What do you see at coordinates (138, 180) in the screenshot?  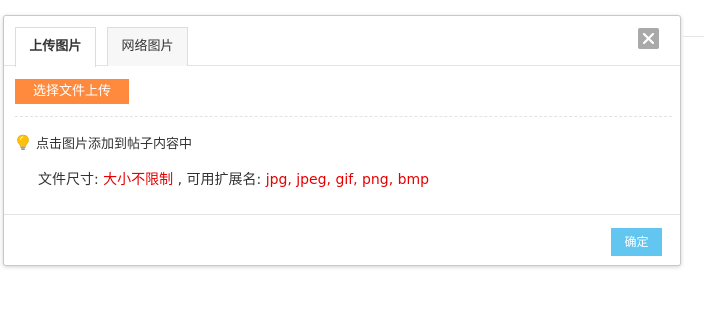 I see `file-size-value: 大小不限制` at bounding box center [138, 180].